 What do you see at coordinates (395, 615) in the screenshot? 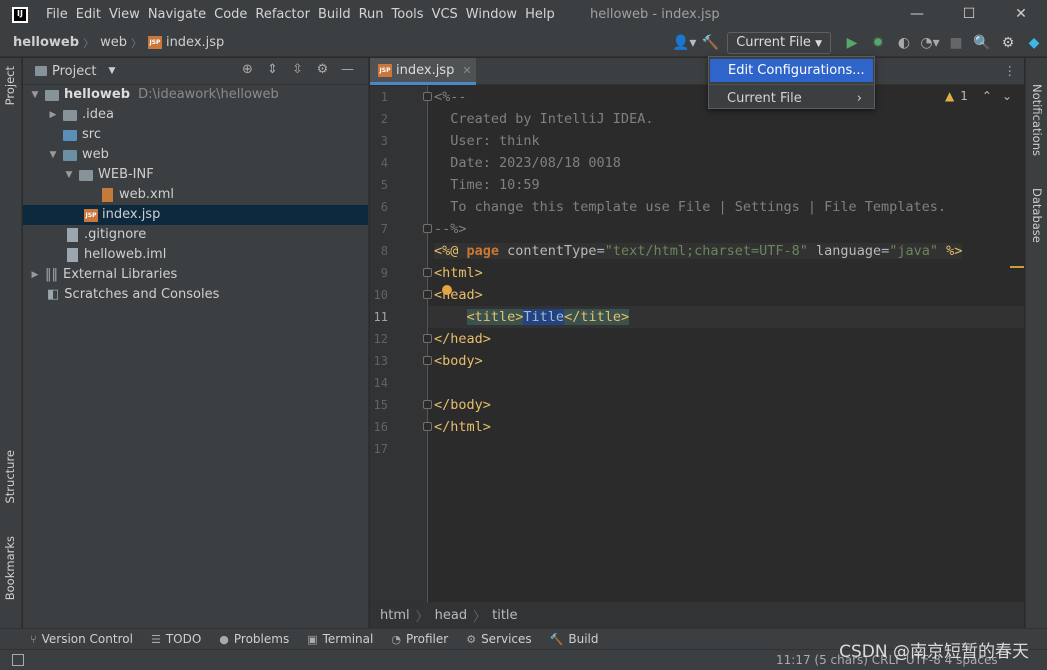
I see `breadcrumb-html: html` at bounding box center [395, 615].